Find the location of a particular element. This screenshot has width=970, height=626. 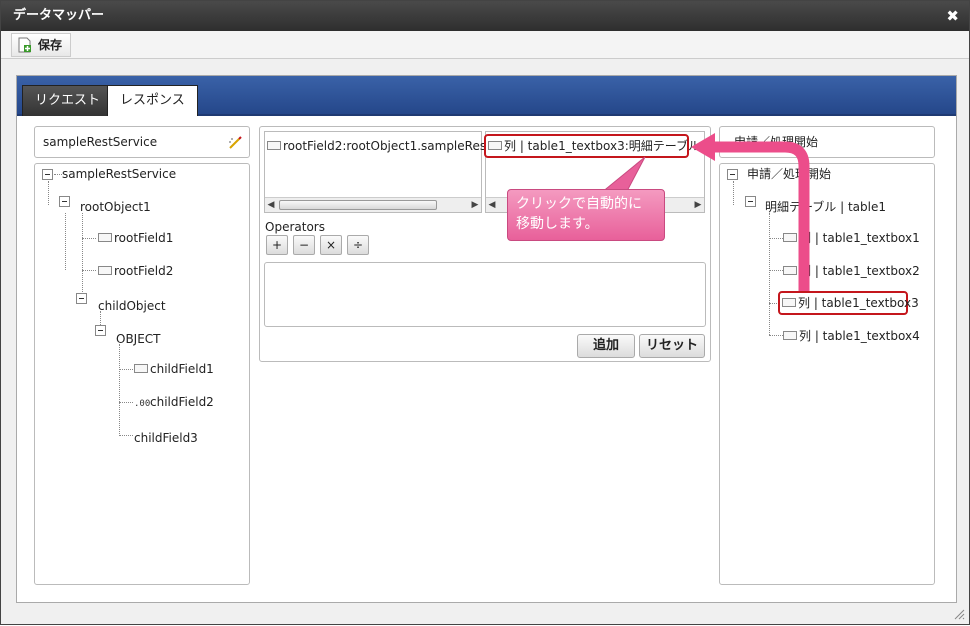

arrow-head is located at coordinates (703, 147).